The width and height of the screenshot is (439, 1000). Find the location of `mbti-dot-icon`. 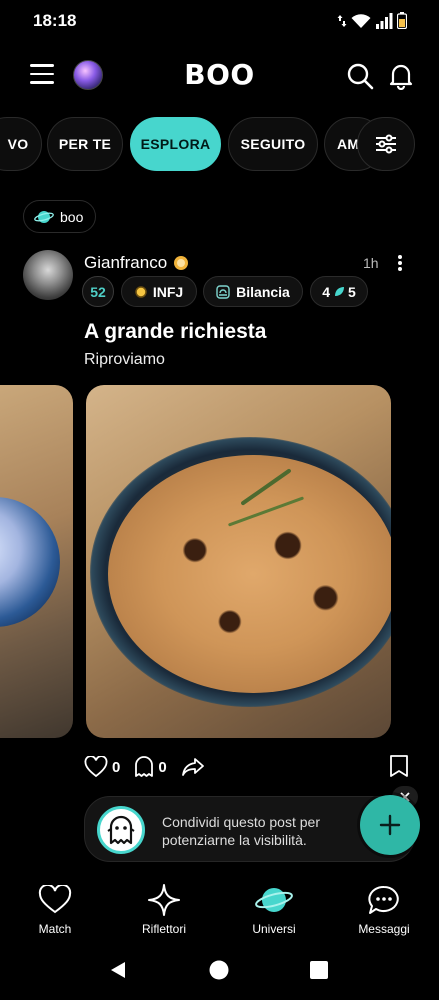

mbti-dot-icon is located at coordinates (141, 291).